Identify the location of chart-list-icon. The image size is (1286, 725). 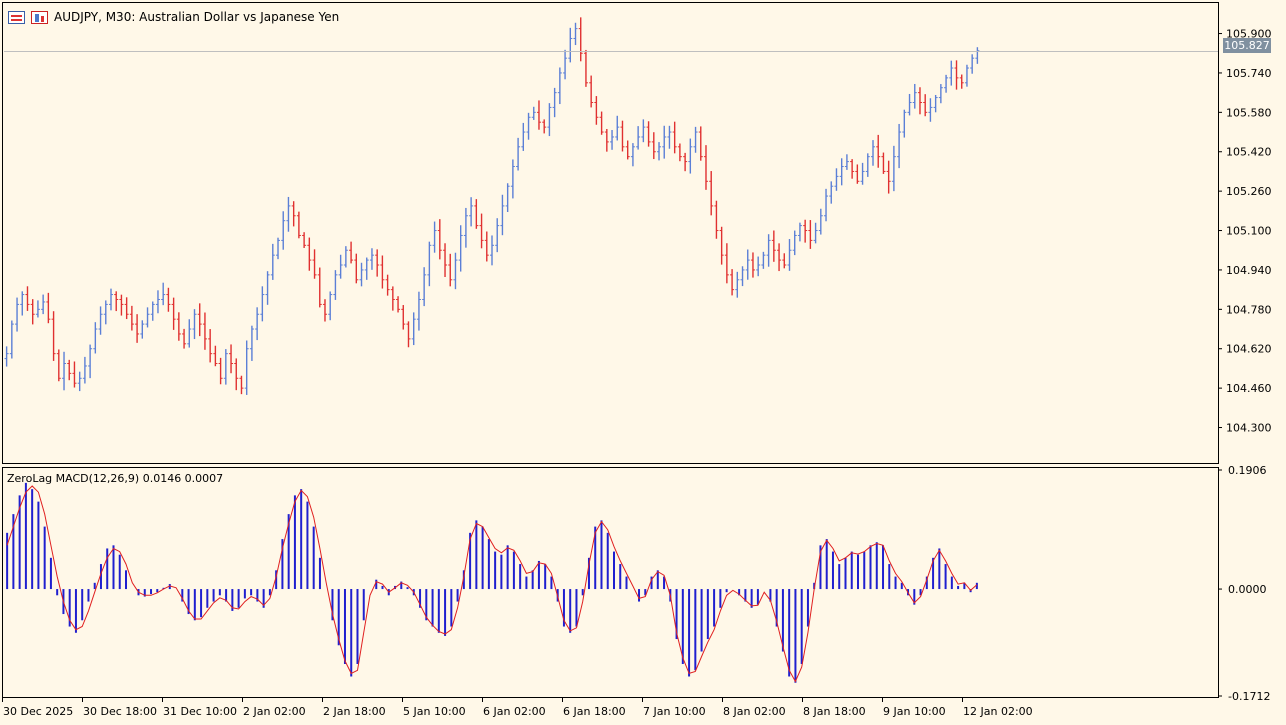
(16, 17).